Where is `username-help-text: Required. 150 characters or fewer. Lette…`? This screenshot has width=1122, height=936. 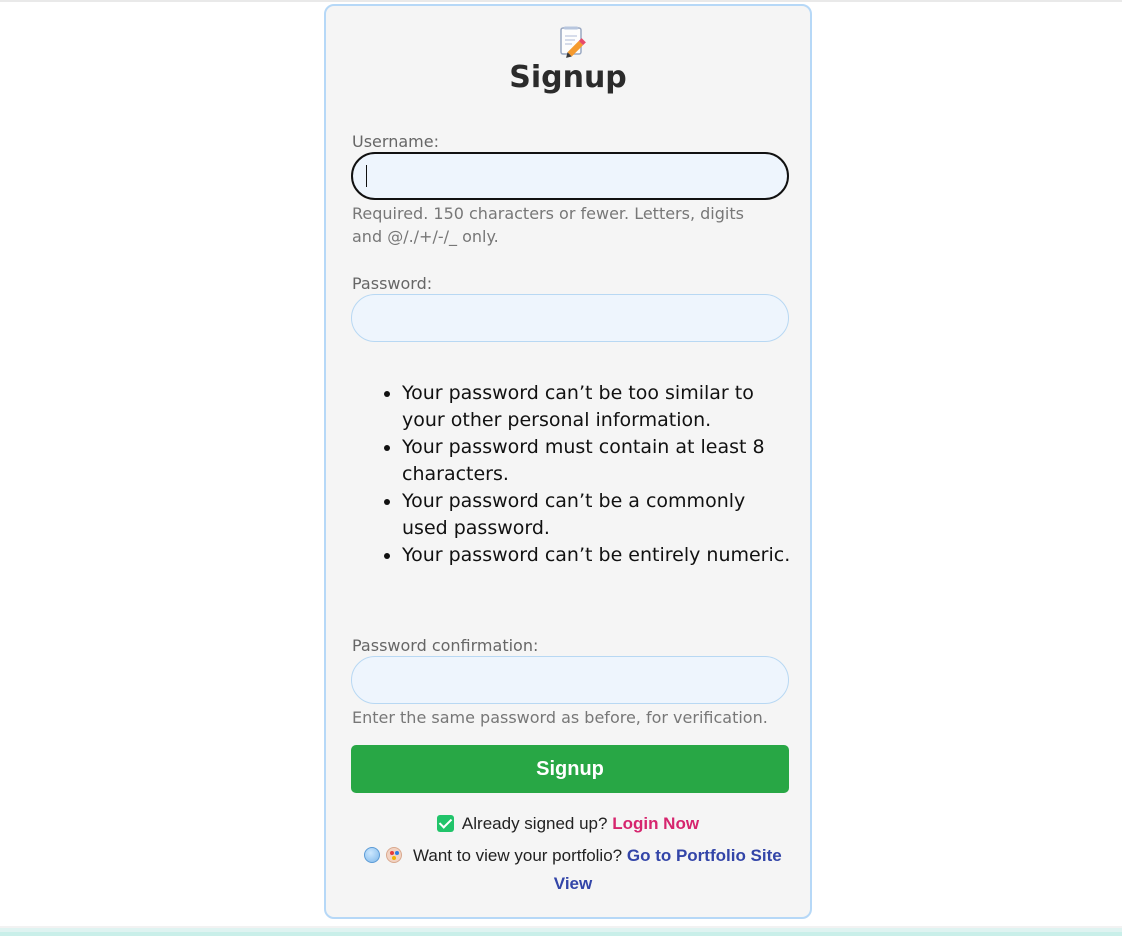
username-help-text: Required. 150 characters or fewer. Lette… is located at coordinates (548, 225).